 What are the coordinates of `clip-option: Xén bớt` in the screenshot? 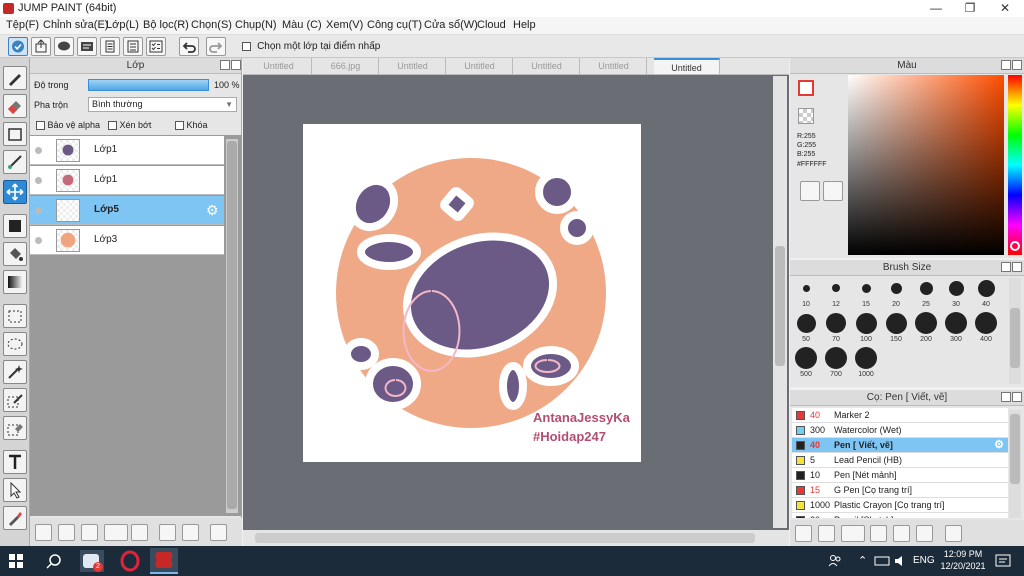 It's located at (129, 125).